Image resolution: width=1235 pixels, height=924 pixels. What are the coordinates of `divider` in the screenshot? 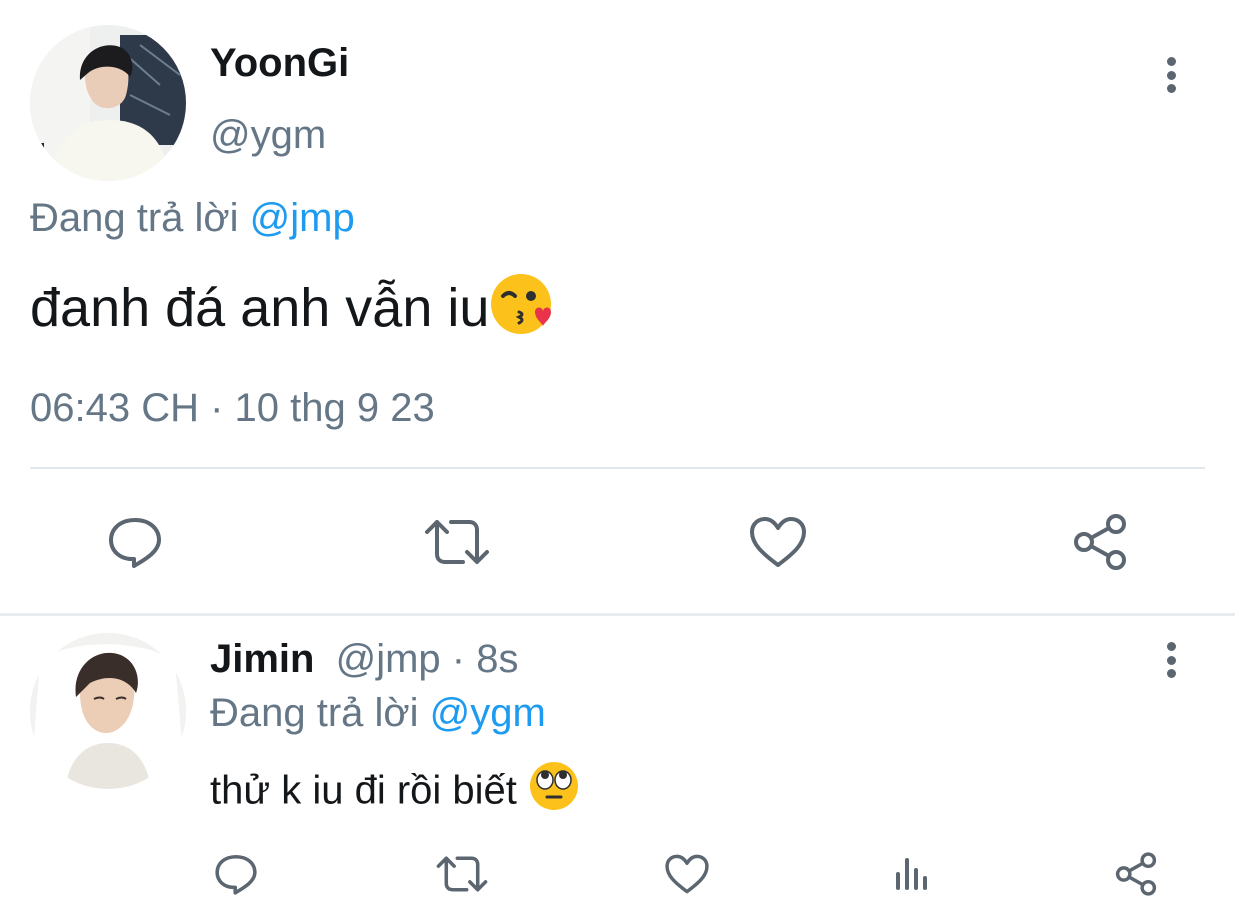 It's located at (617, 468).